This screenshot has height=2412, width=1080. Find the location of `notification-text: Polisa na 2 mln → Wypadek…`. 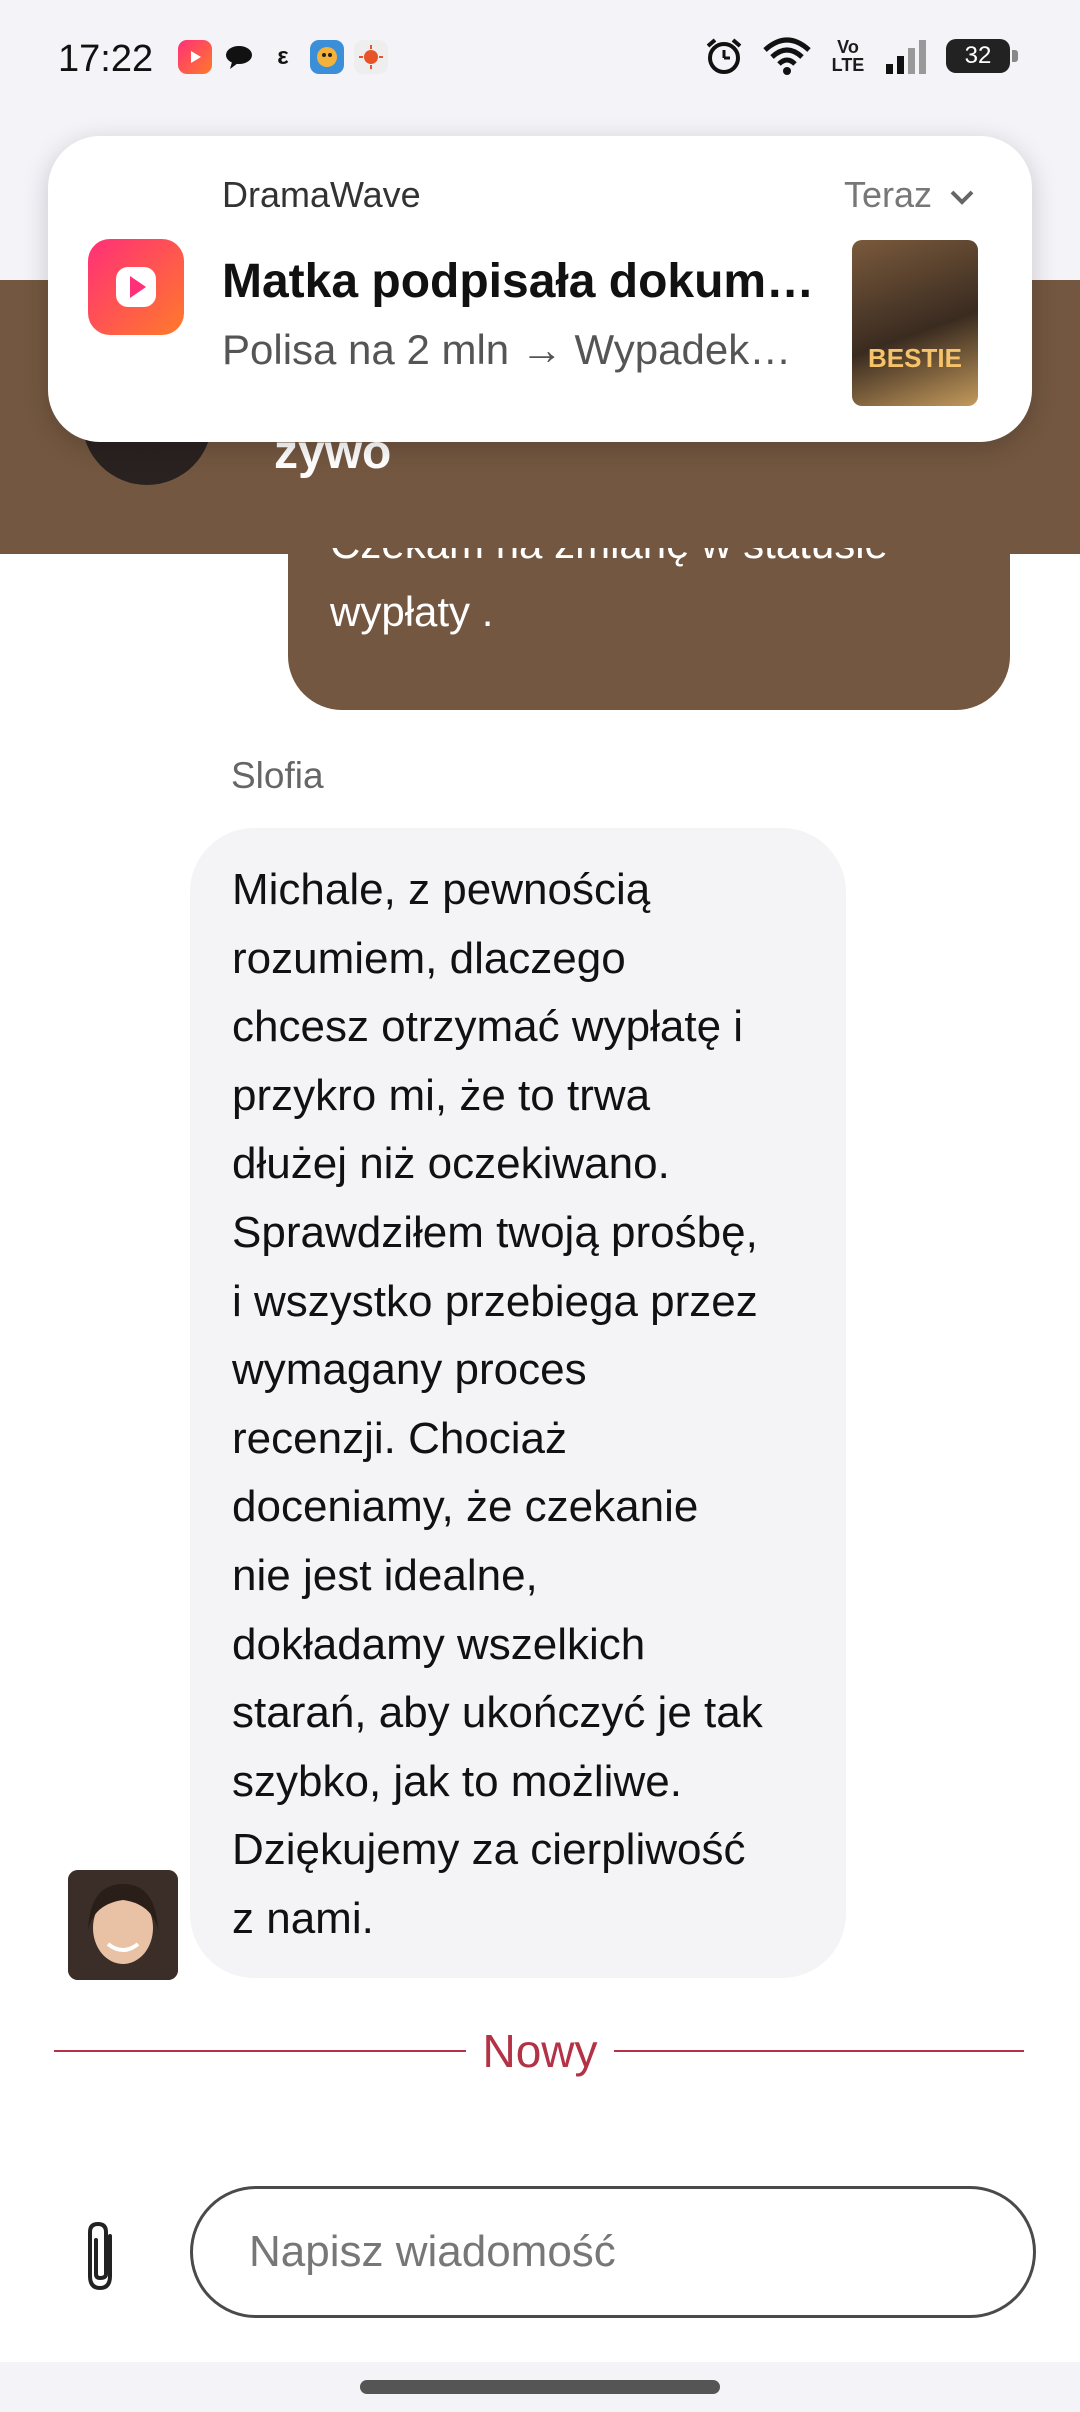

notification-text: Polisa na 2 mln → Wypadek… is located at coordinates (507, 349).